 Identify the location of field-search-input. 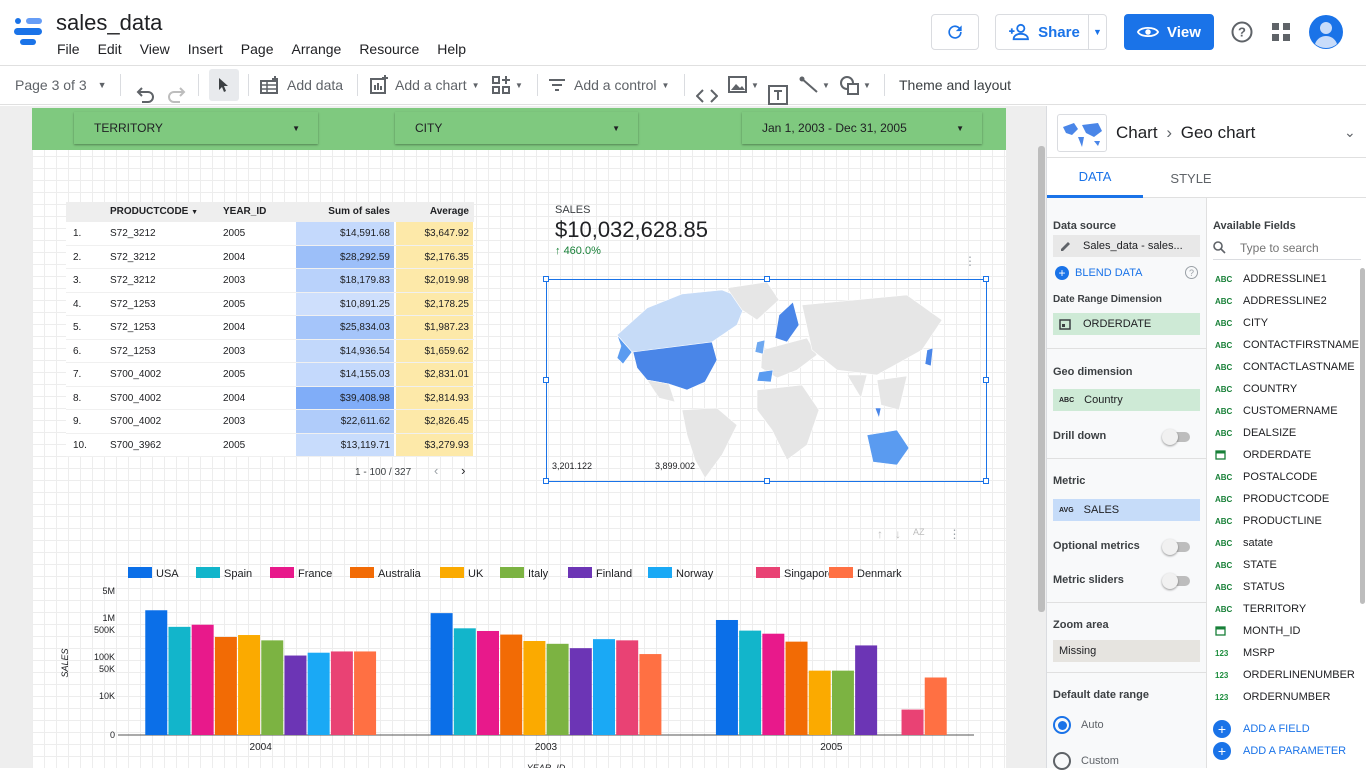
(1295, 247).